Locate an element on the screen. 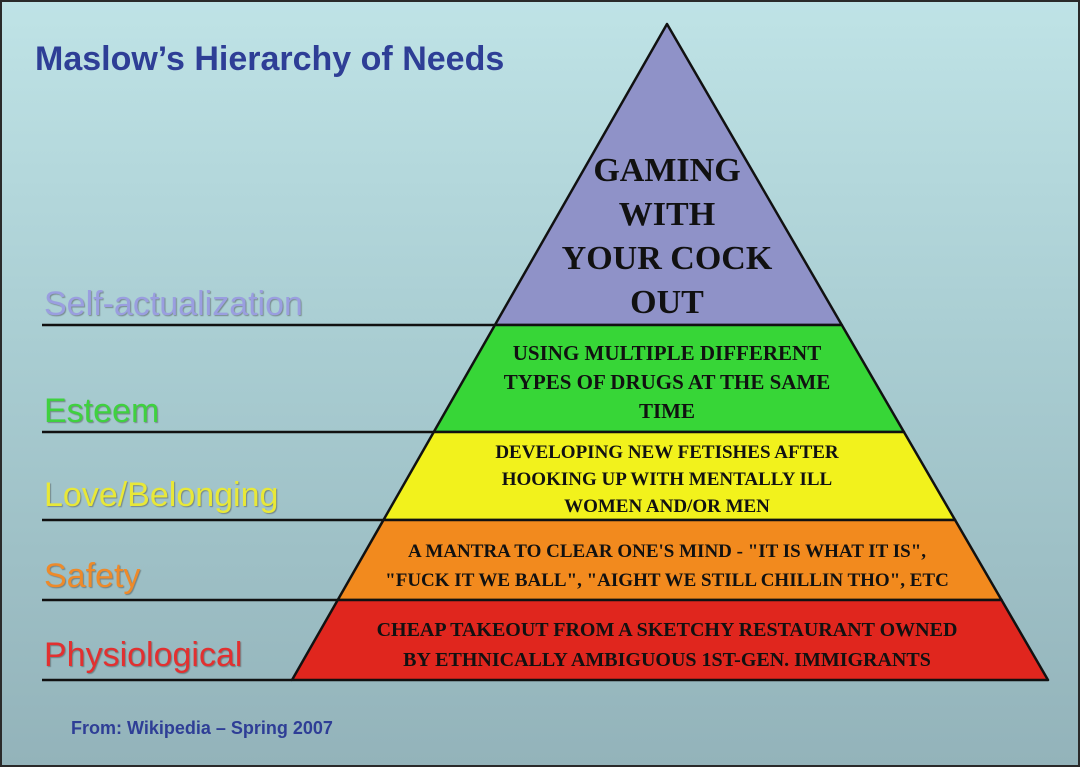 This screenshot has width=1080, height=767. tier-line: DEVELOPING NEW FETISHES AFTER is located at coordinates (667, 452).